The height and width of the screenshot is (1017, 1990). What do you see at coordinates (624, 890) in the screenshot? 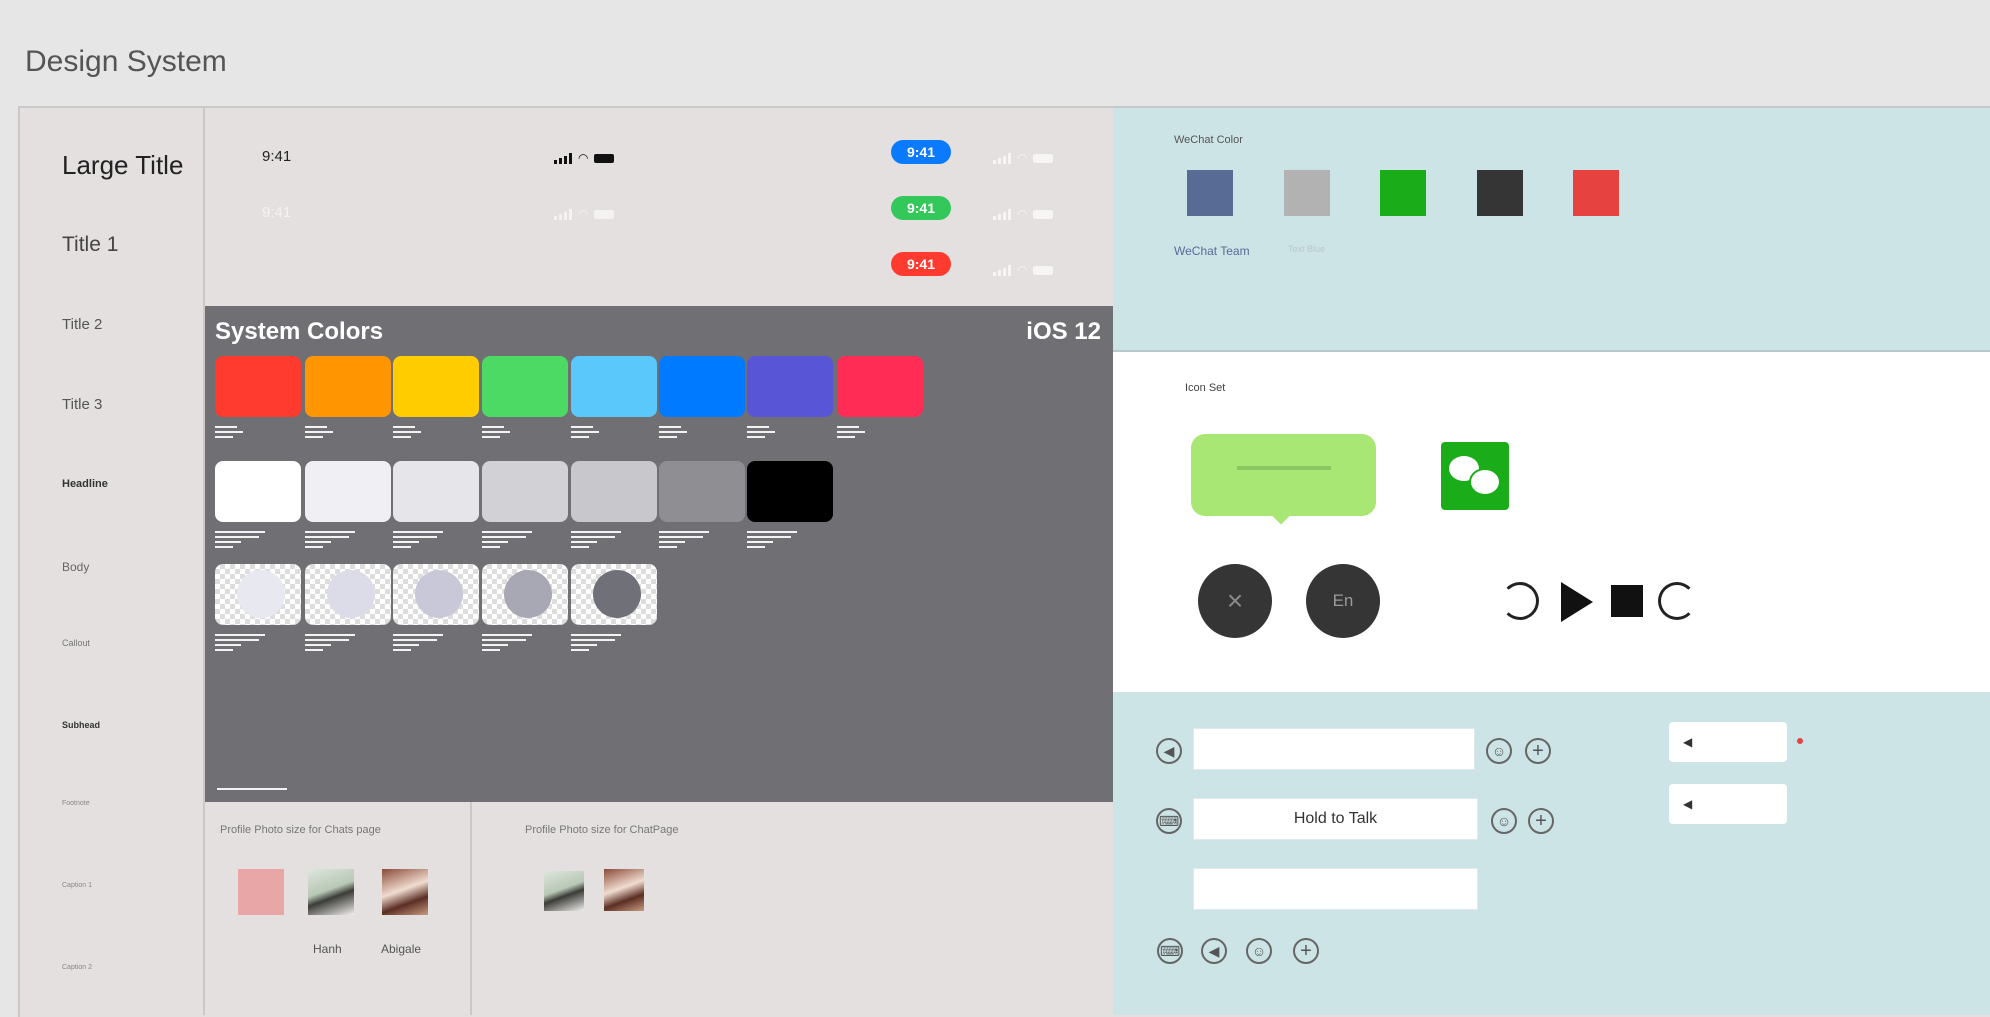
I see `avatar-abigale-small` at bounding box center [624, 890].